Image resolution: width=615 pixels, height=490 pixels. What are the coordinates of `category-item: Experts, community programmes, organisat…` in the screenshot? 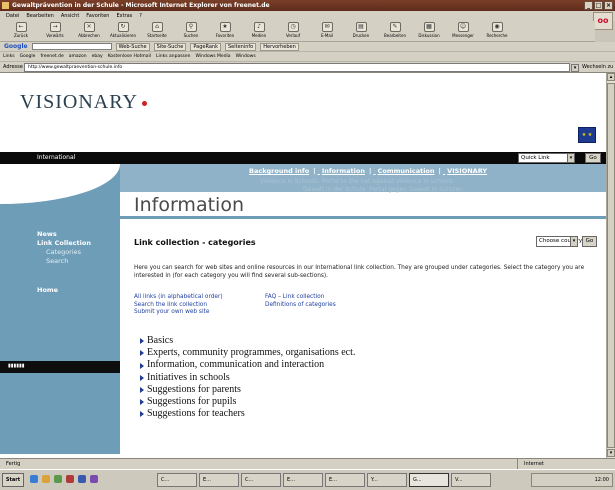 It's located at (247, 353).